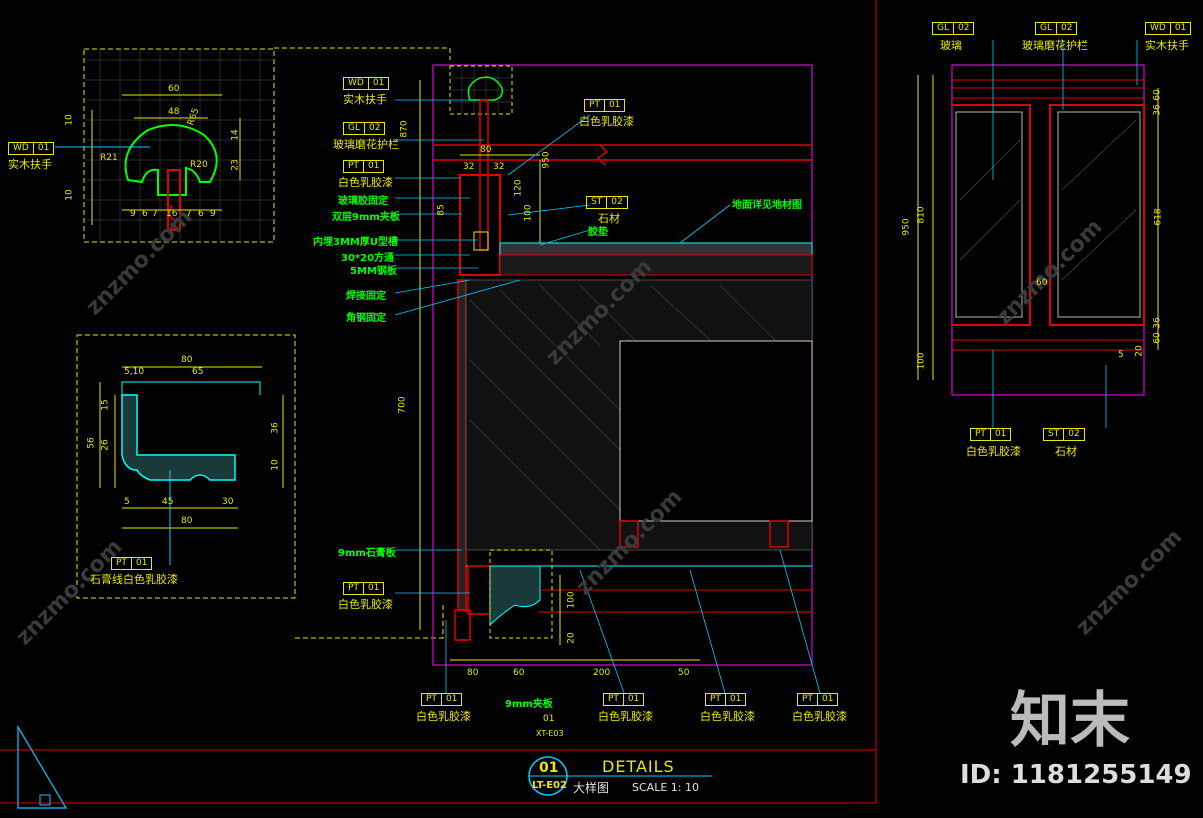 The image size is (1203, 818). Describe the element at coordinates (473, 673) in the screenshot. I see `dim-80-bottom-main: 80` at that location.